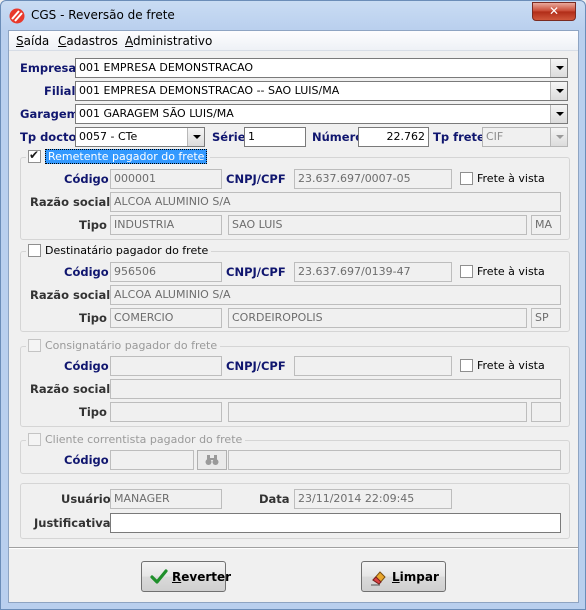 The height and width of the screenshot is (610, 586). I want to click on remetente-codigo-field: 000001, so click(166, 179).